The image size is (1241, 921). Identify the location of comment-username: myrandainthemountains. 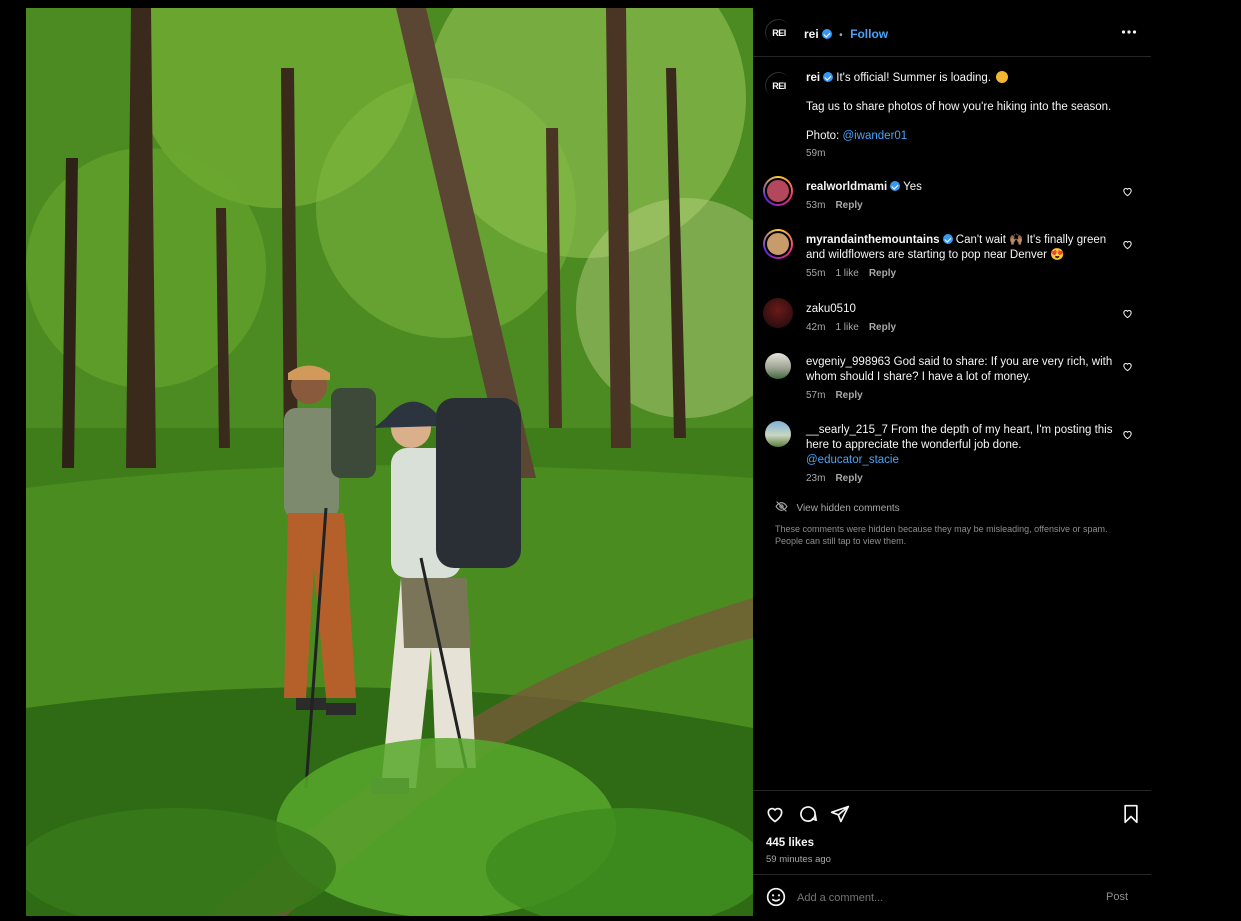
(873, 240).